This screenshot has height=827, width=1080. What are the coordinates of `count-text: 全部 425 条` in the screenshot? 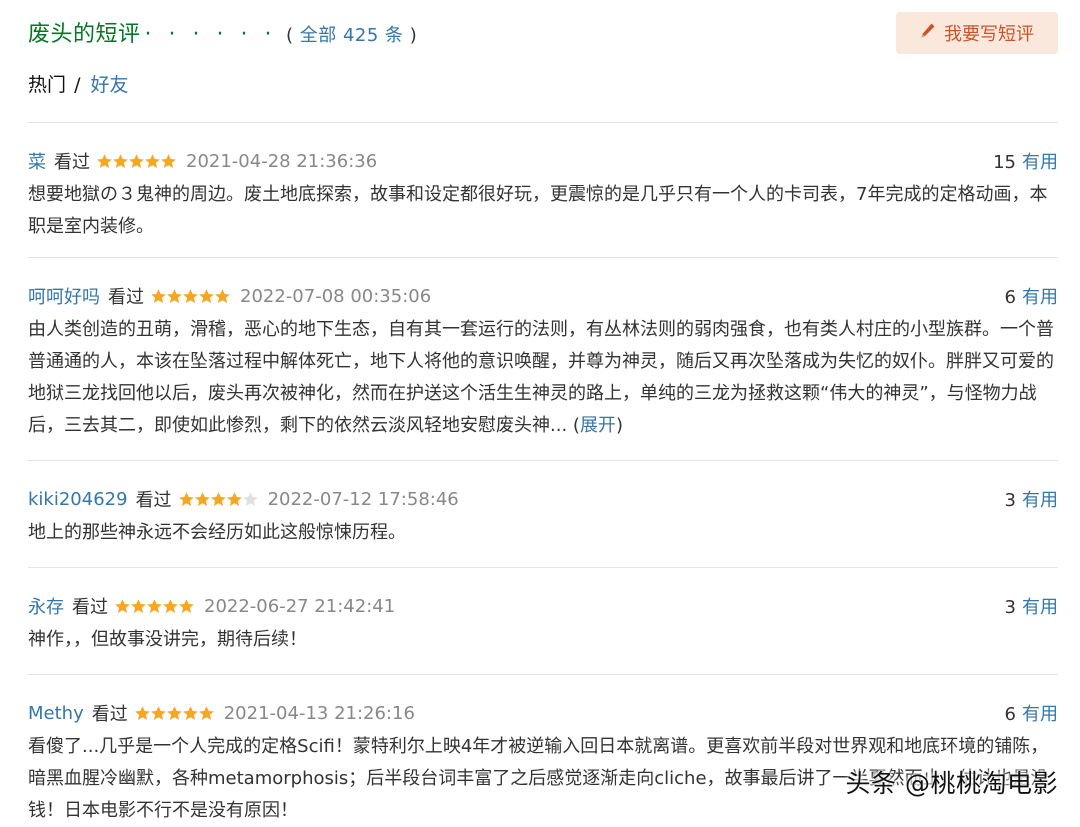 It's located at (351, 35).